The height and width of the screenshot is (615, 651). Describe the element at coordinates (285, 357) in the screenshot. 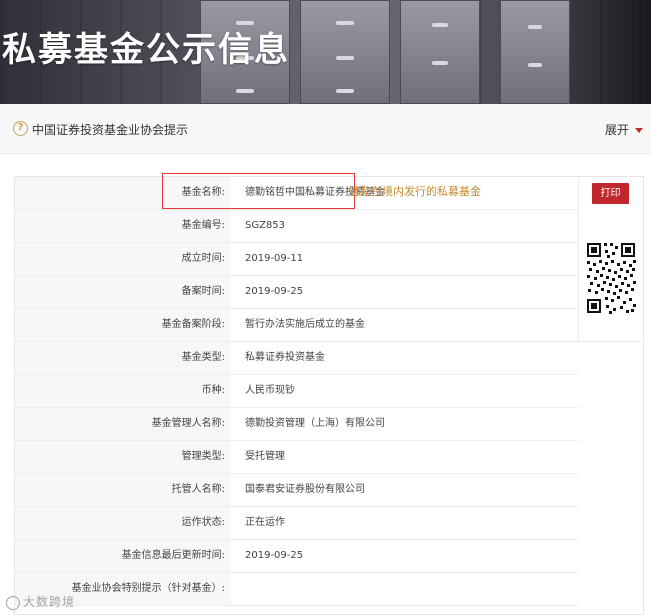

I see `row-value: 私募证券投资基金` at that location.